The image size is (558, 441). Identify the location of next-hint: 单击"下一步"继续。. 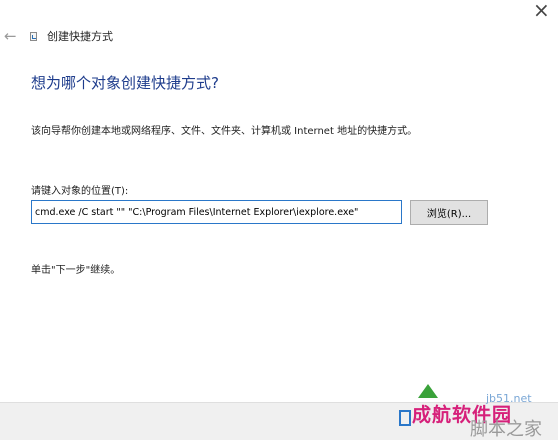
(76, 270).